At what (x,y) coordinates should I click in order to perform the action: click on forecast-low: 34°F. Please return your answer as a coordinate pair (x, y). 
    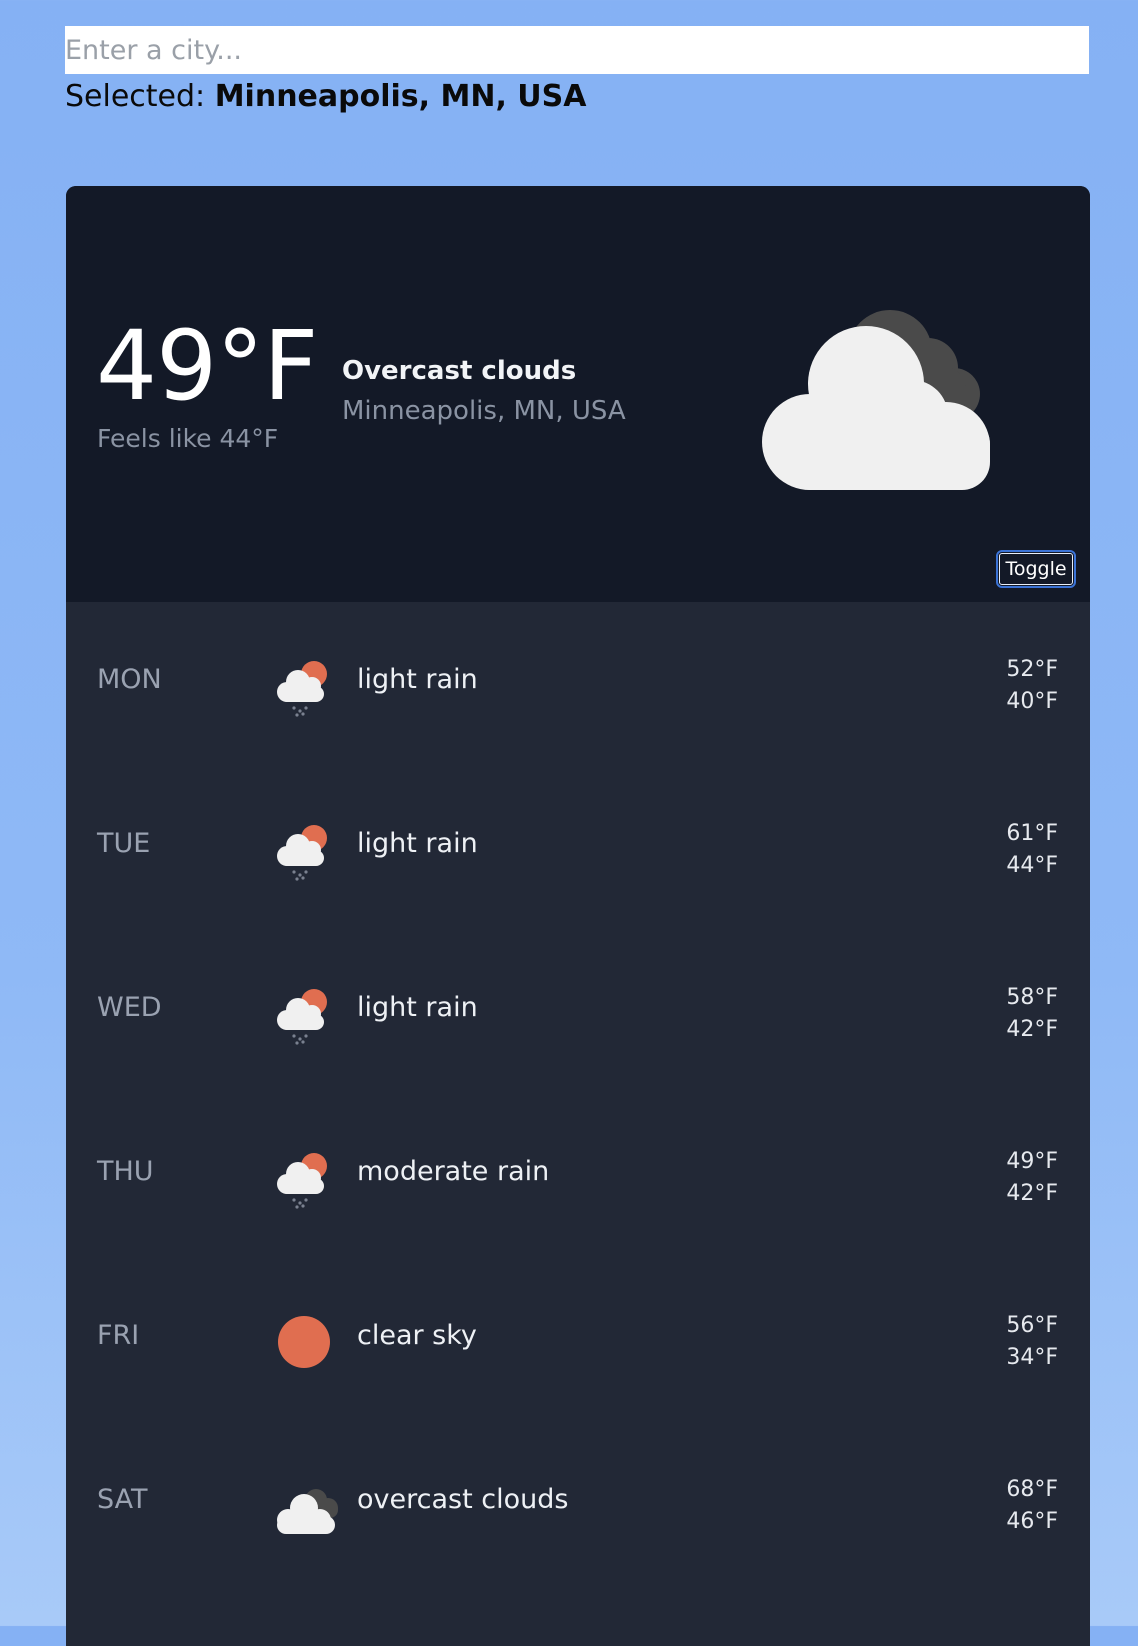
    Looking at the image, I should click on (1032, 1357).